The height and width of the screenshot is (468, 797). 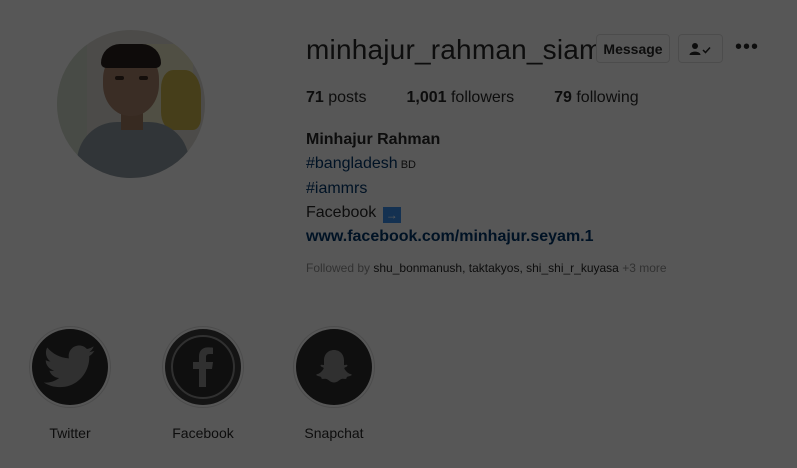 What do you see at coordinates (450, 213) in the screenshot?
I see `bio-line-facebook: Facebook →` at bounding box center [450, 213].